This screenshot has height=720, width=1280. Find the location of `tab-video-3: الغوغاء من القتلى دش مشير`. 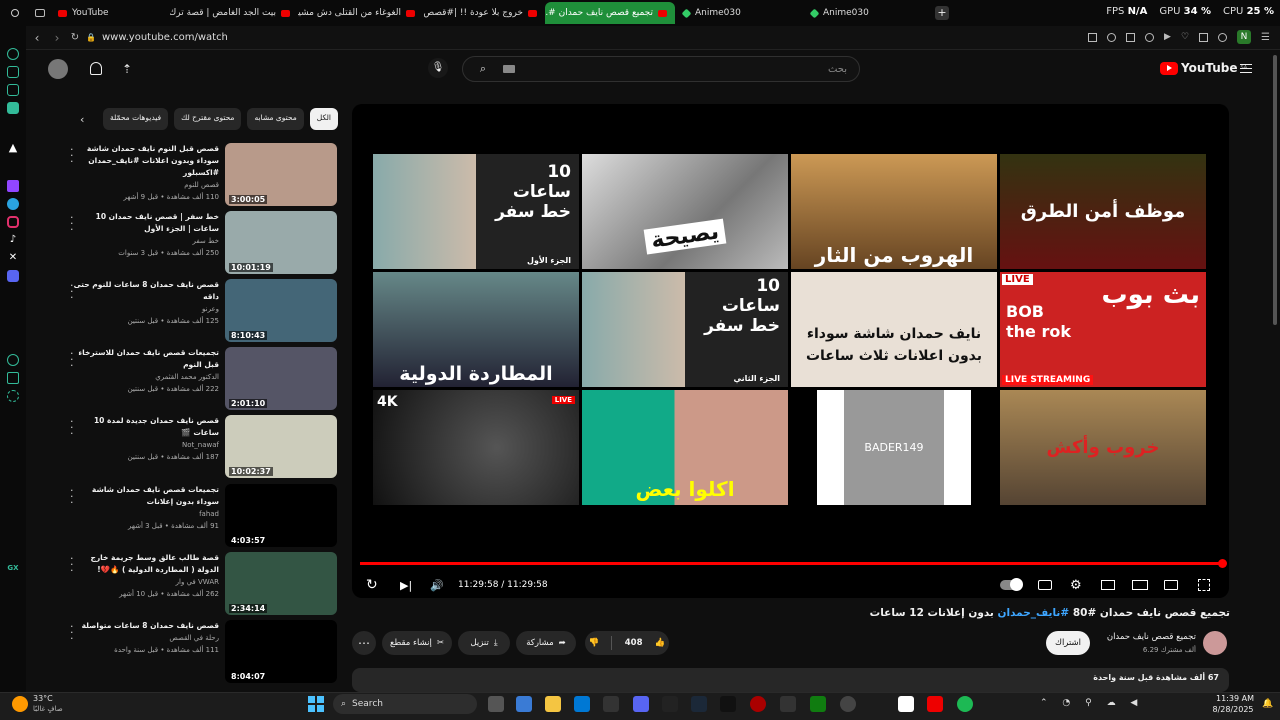

tab-video-3: الغوغاء من القتلى دش مشير is located at coordinates (360, 13).